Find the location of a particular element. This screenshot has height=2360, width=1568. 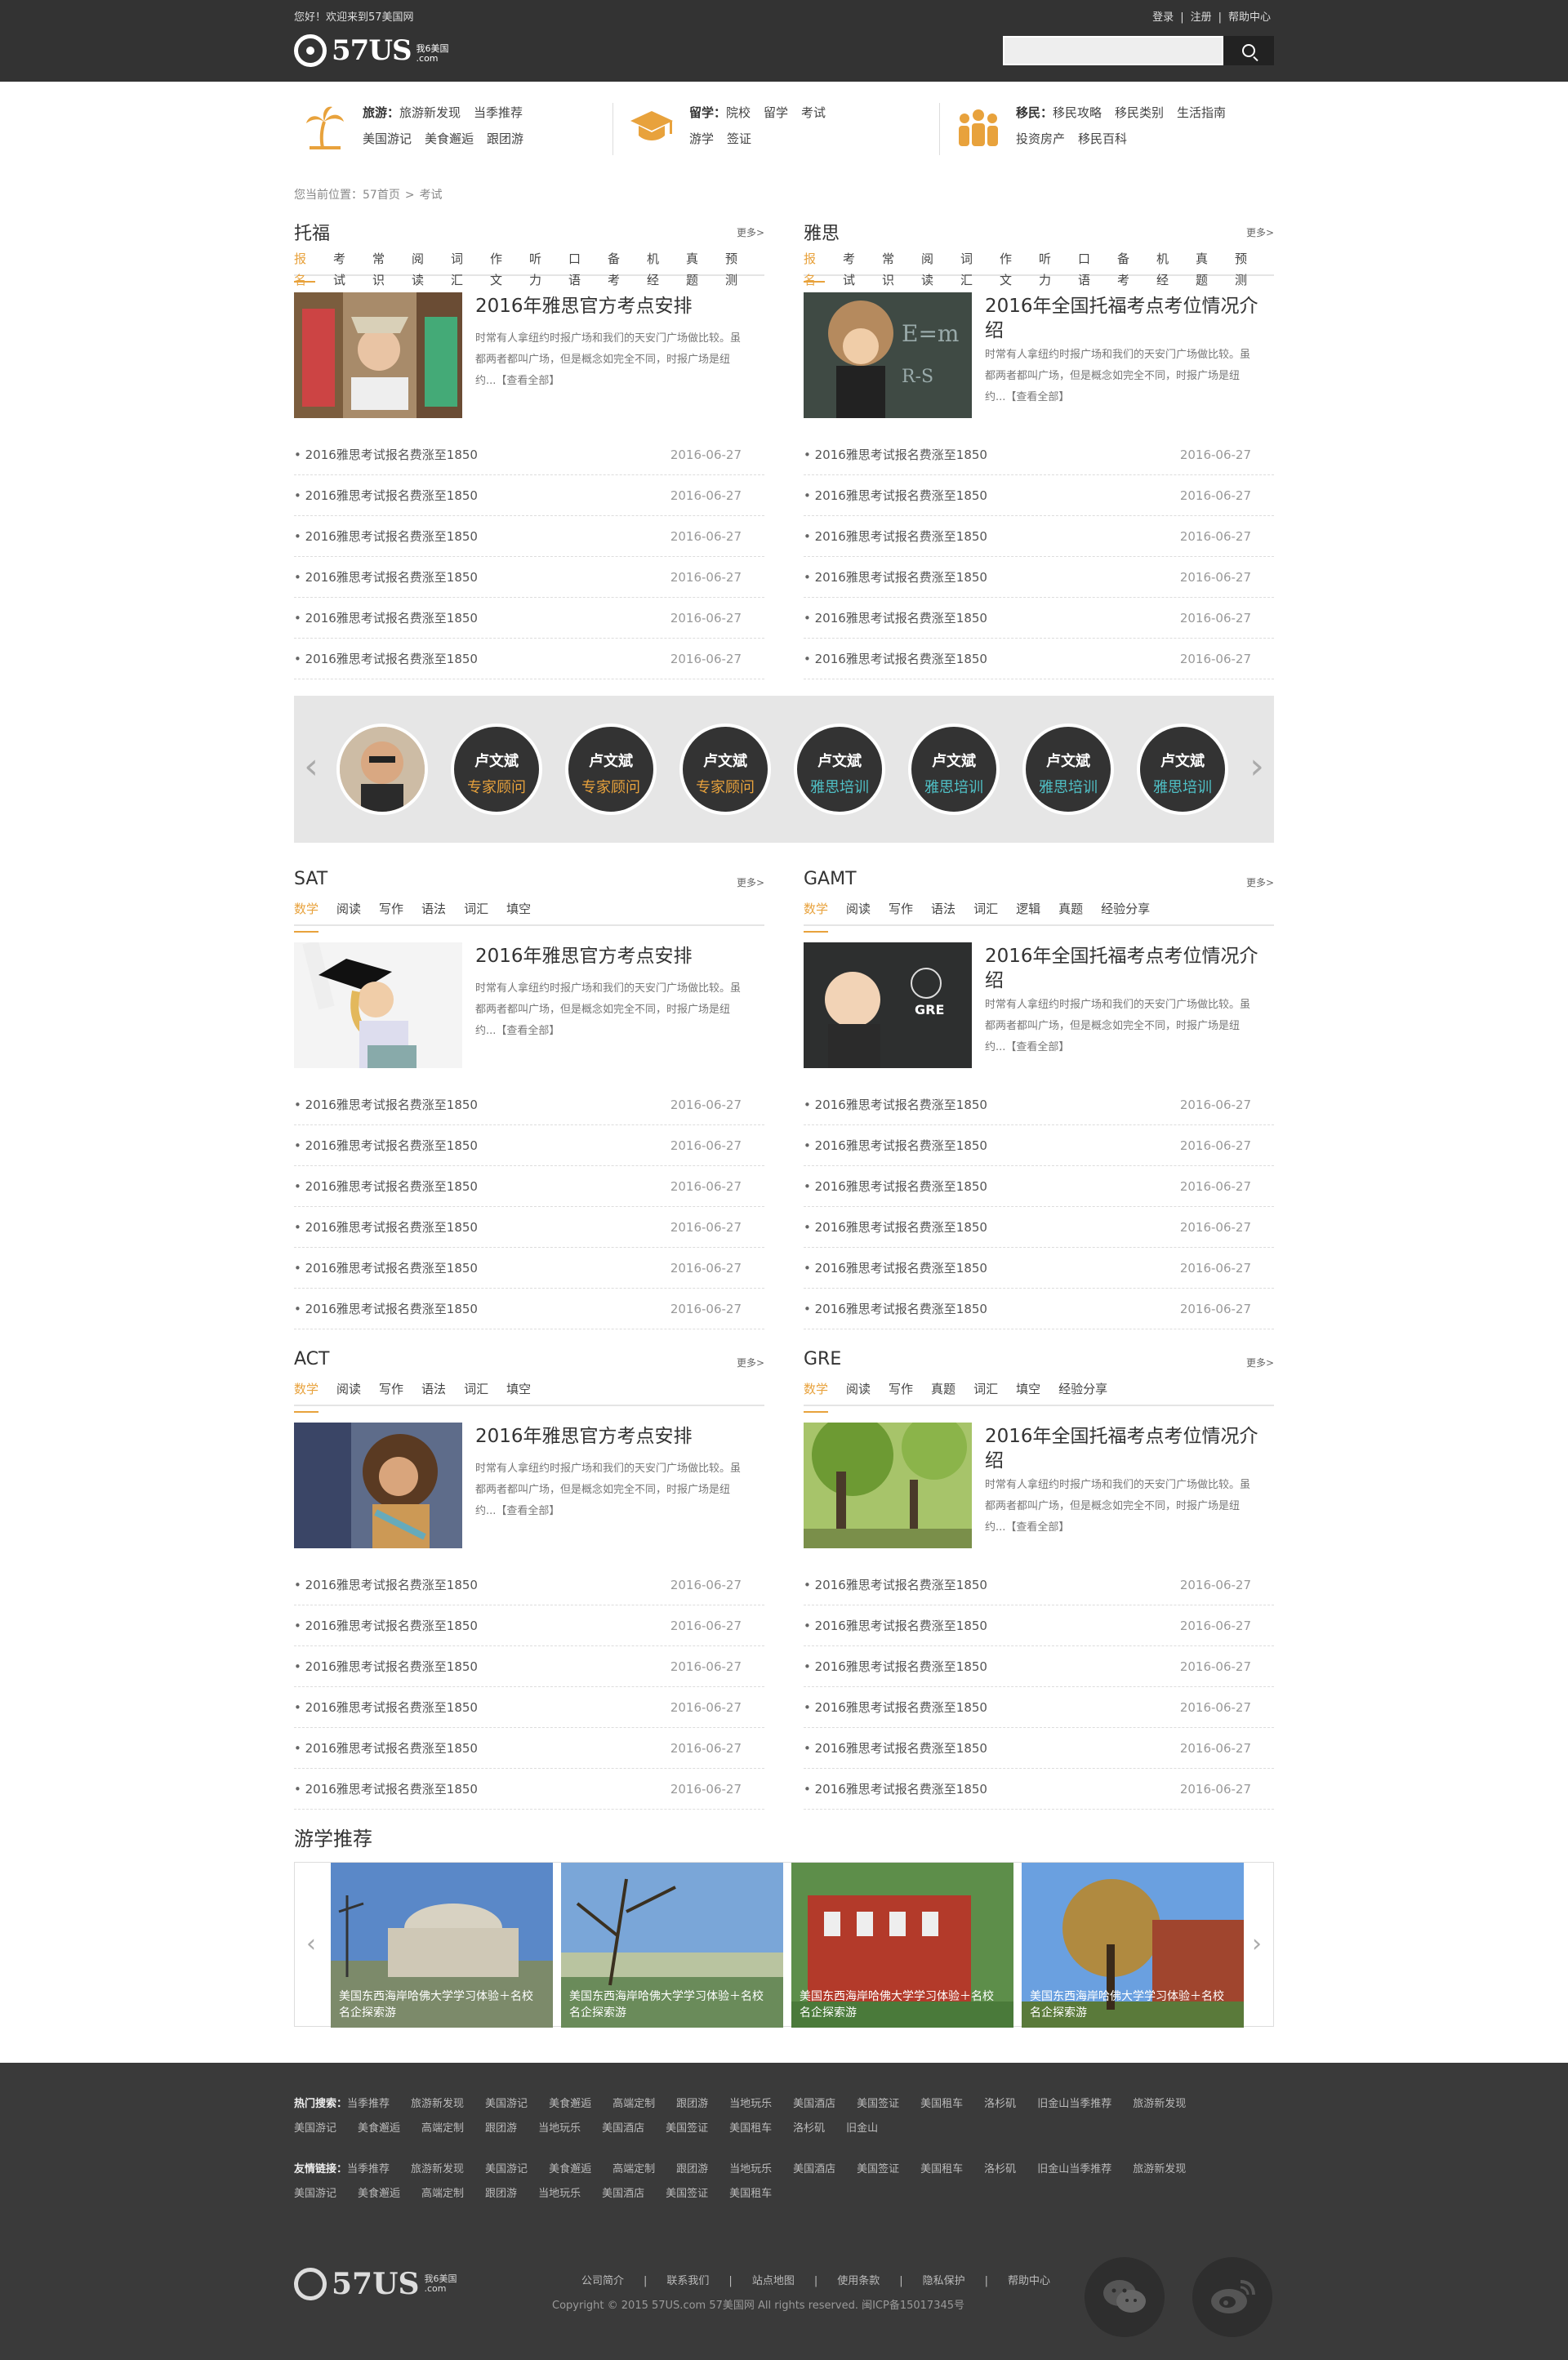

featured-headline: 2016年雅思官方考点安排 is located at coordinates (614, 306).